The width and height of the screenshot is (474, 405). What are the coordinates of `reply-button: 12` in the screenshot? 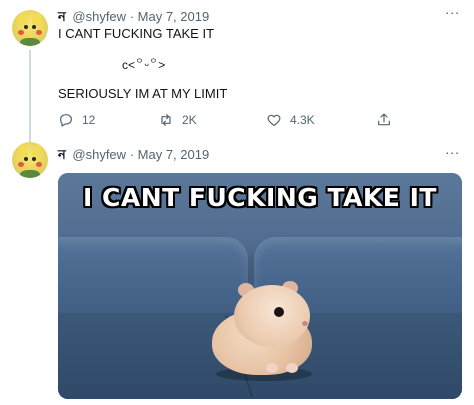 It's located at (76, 120).